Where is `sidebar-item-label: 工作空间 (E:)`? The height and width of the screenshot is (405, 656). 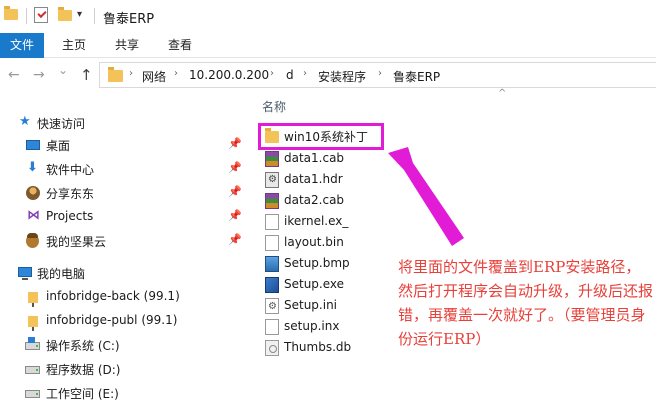
sidebar-item-label: 工作空间 (E:) is located at coordinates (82, 394).